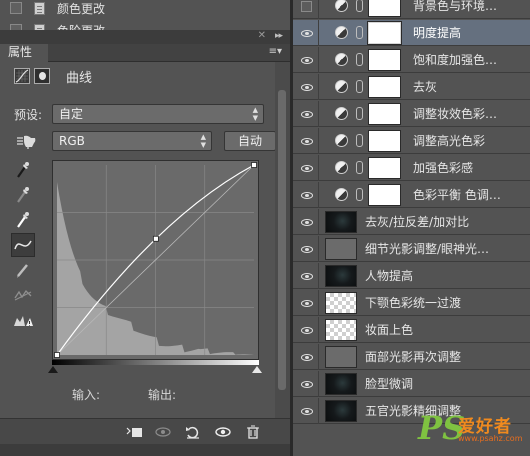 This screenshot has height=456, width=530. I want to click on white-point-slider, so click(257, 369).